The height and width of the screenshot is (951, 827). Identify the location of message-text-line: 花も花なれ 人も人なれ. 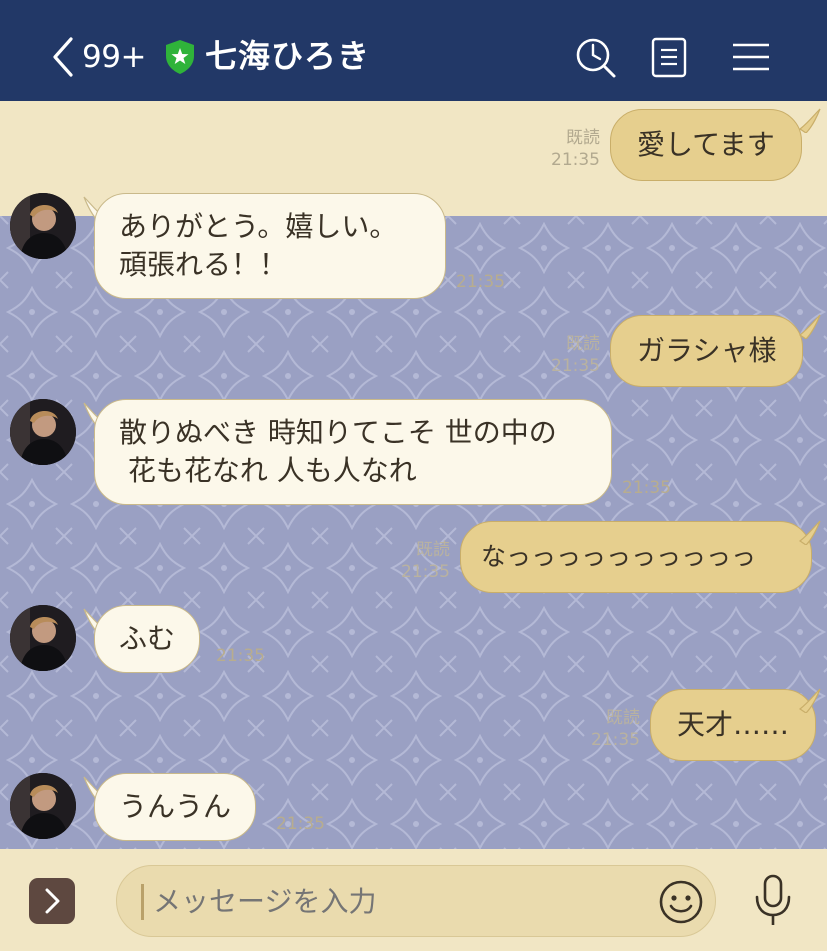
(268, 470).